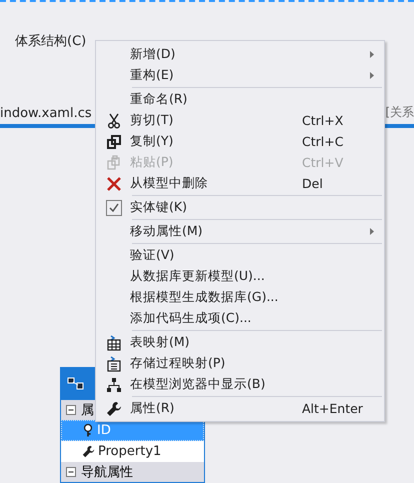 The image size is (414, 483). I want to click on document-tab: indow.xaml.cs, so click(46, 115).